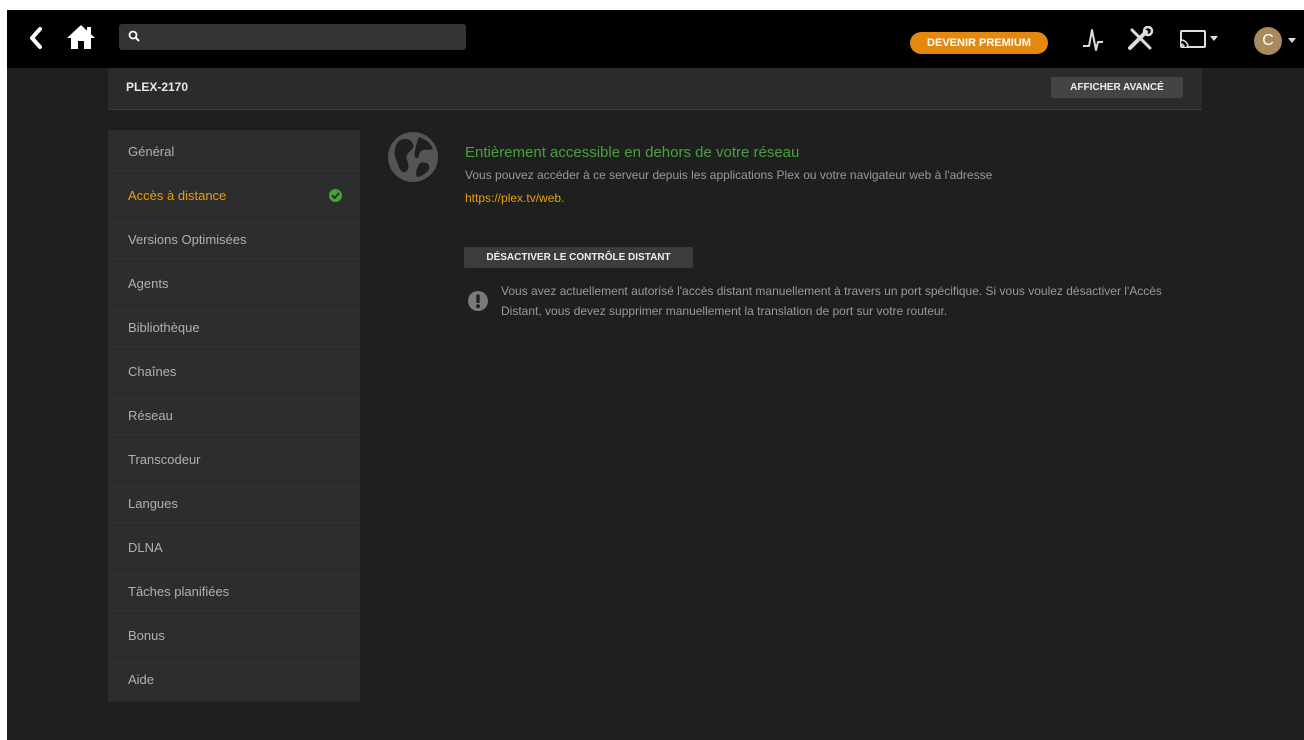 The width and height of the screenshot is (1304, 740). Describe the element at coordinates (1093, 39) in the screenshot. I see `activity-icon` at that location.